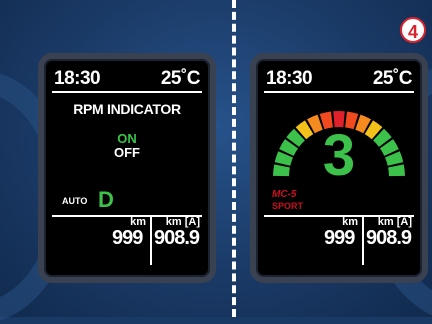 This screenshot has width=432, height=324. Describe the element at coordinates (127, 152) in the screenshot. I see `option-off: OFF` at that location.